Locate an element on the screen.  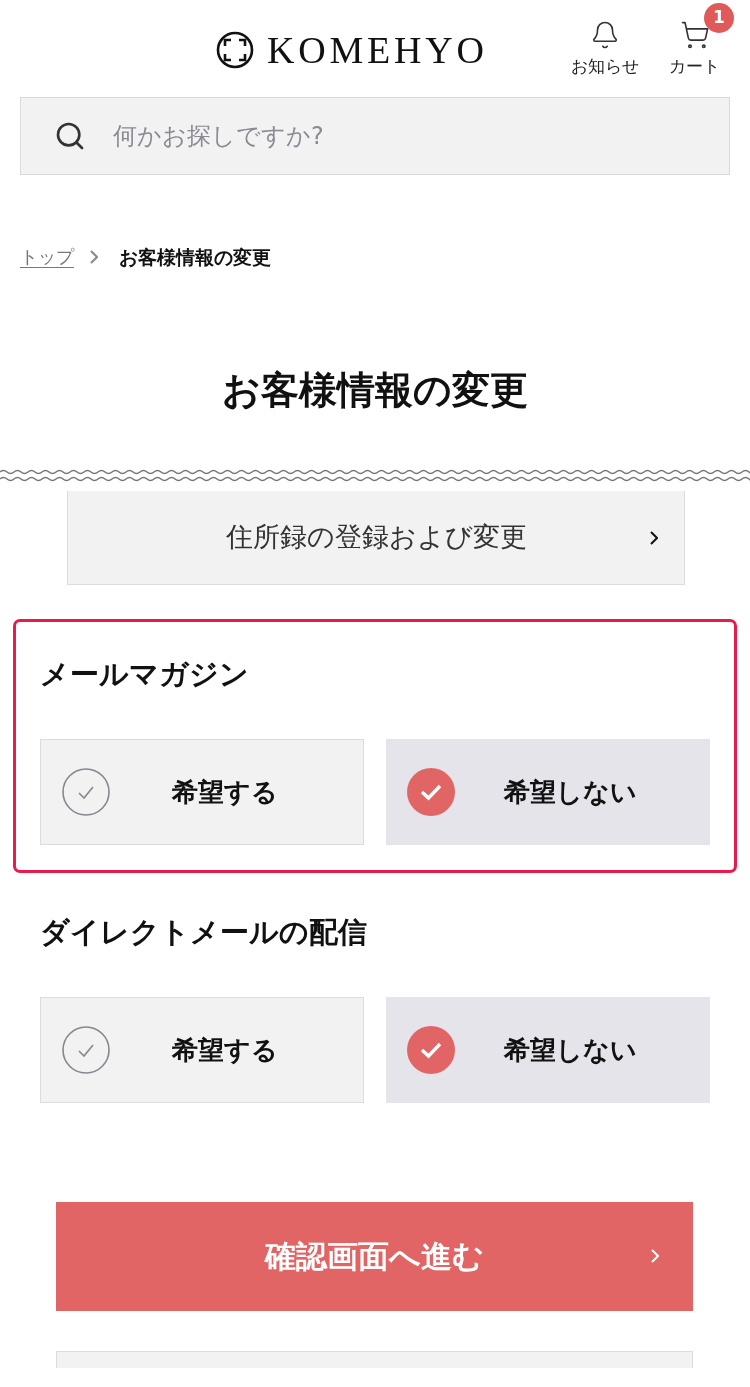
notifications-button: お知らせ is located at coordinates (605, 47).